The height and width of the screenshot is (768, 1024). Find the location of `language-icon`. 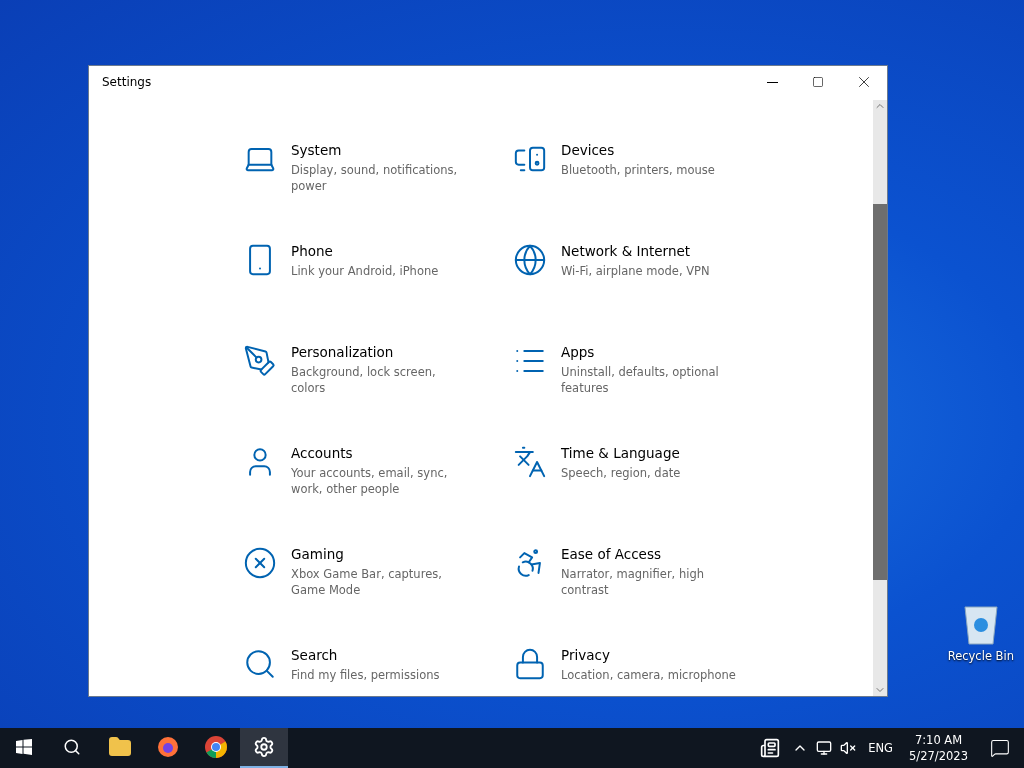

language-icon is located at coordinates (530, 462).